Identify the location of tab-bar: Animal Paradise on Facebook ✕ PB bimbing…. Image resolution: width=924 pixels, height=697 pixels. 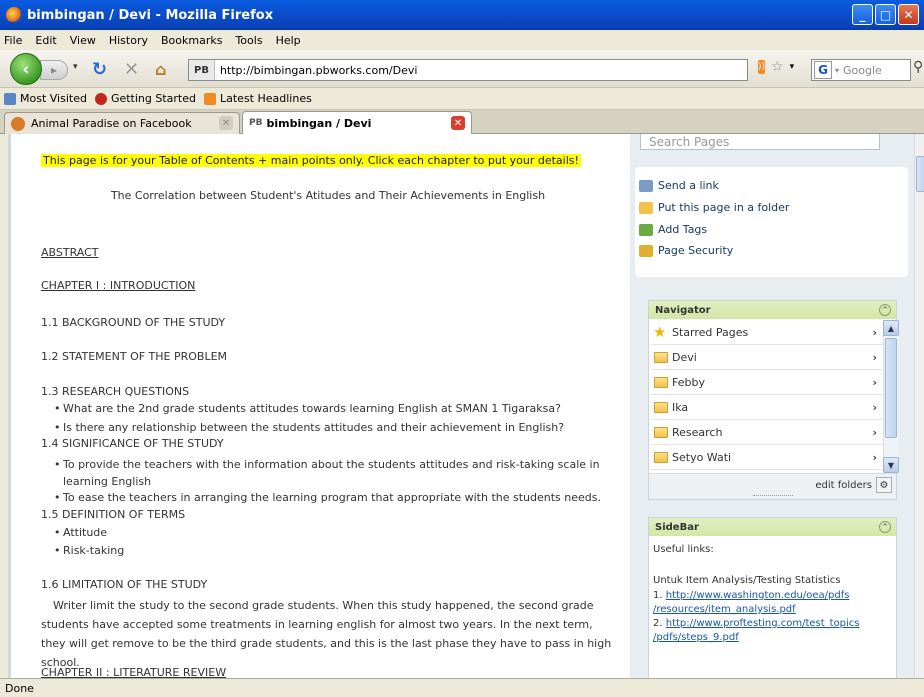
(462, 122).